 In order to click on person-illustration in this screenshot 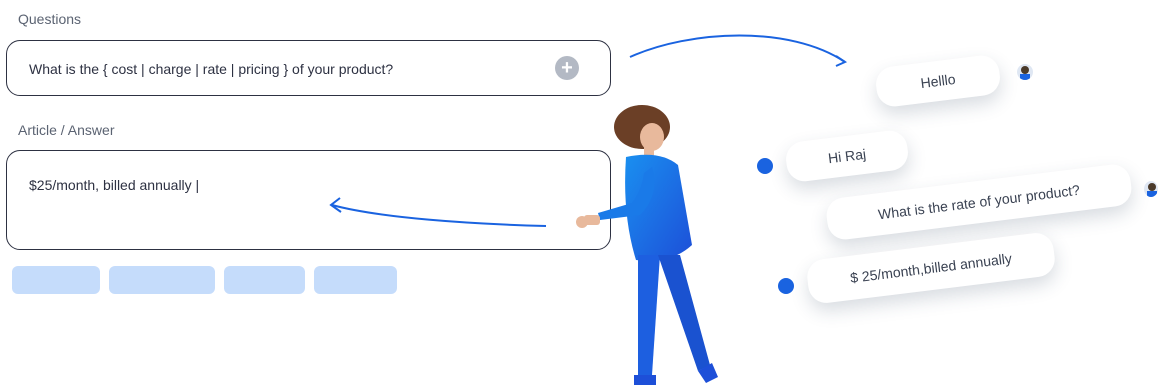, I will do `click(647, 245)`.